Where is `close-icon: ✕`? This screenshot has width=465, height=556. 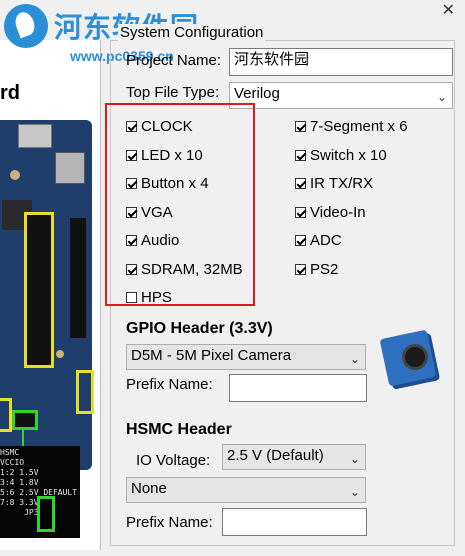
close-icon: ✕ is located at coordinates (448, 10).